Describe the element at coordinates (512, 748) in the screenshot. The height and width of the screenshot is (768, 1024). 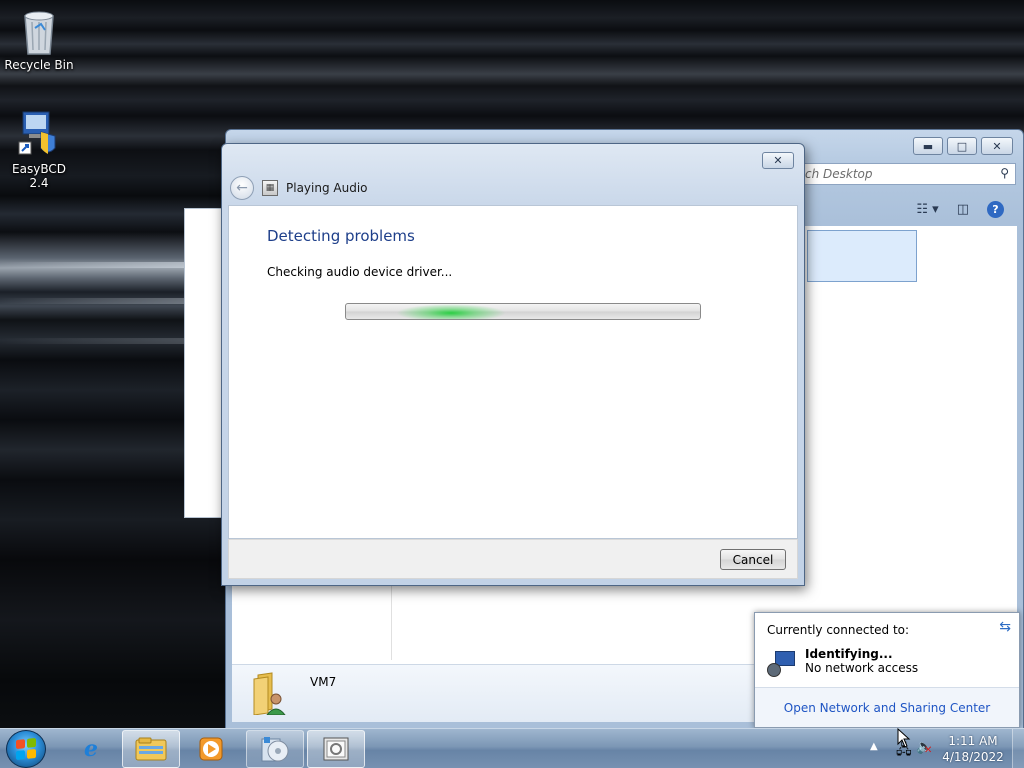
I see `taskbar: e ▲ 🖧 🔈 ✕ 1:11 AM 4/18/2022` at that location.